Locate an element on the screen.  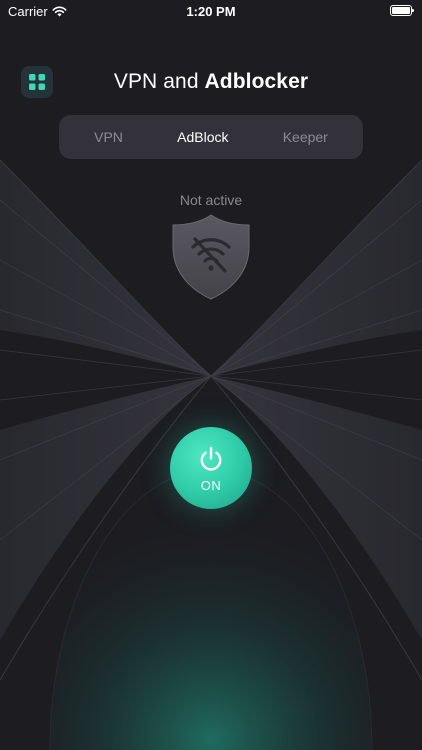
tab-adblock: AdBlock is located at coordinates (202, 137).